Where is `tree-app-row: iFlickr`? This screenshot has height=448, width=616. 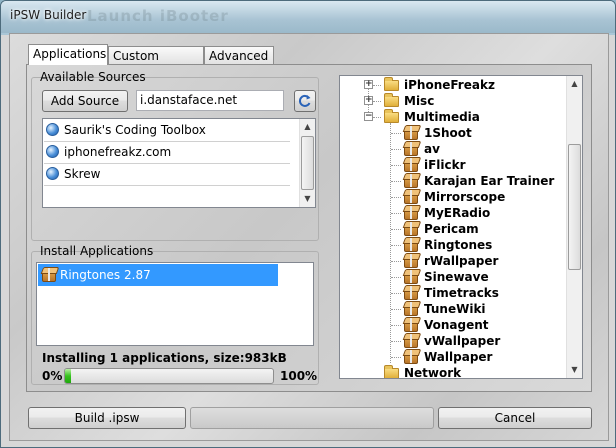
tree-app-row: iFlickr is located at coordinates (453, 165).